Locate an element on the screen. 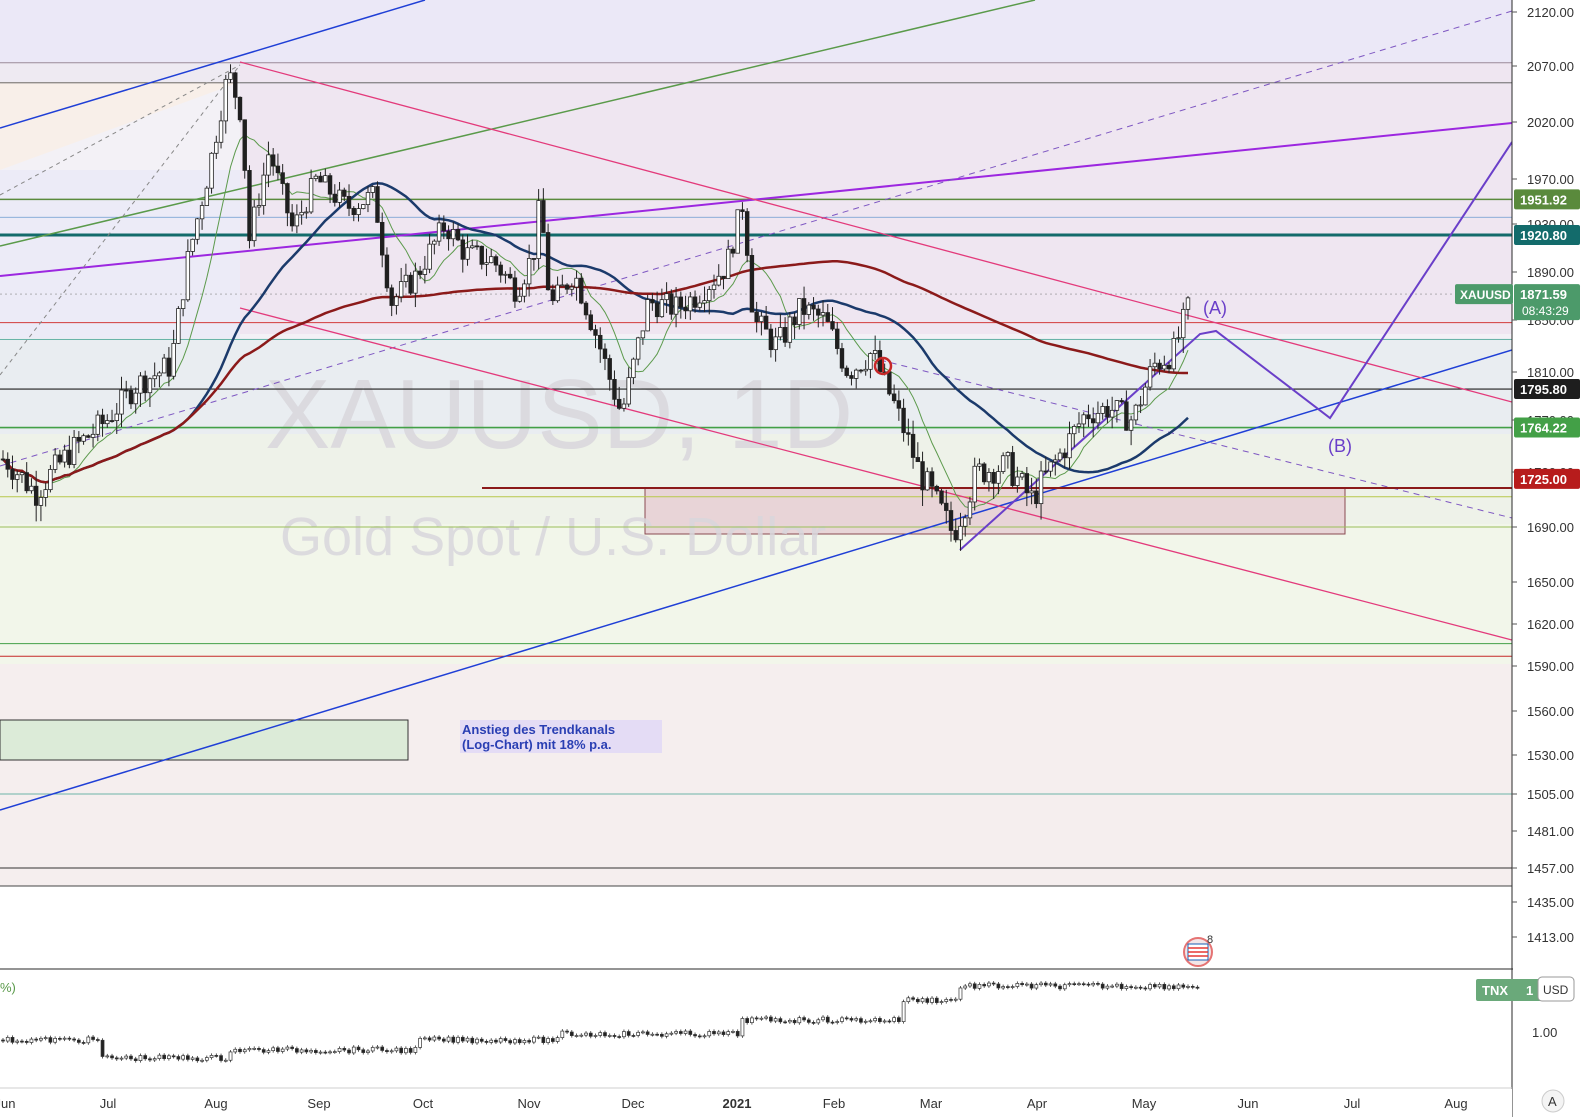  auto-scale-button: A is located at coordinates (1553, 1101).